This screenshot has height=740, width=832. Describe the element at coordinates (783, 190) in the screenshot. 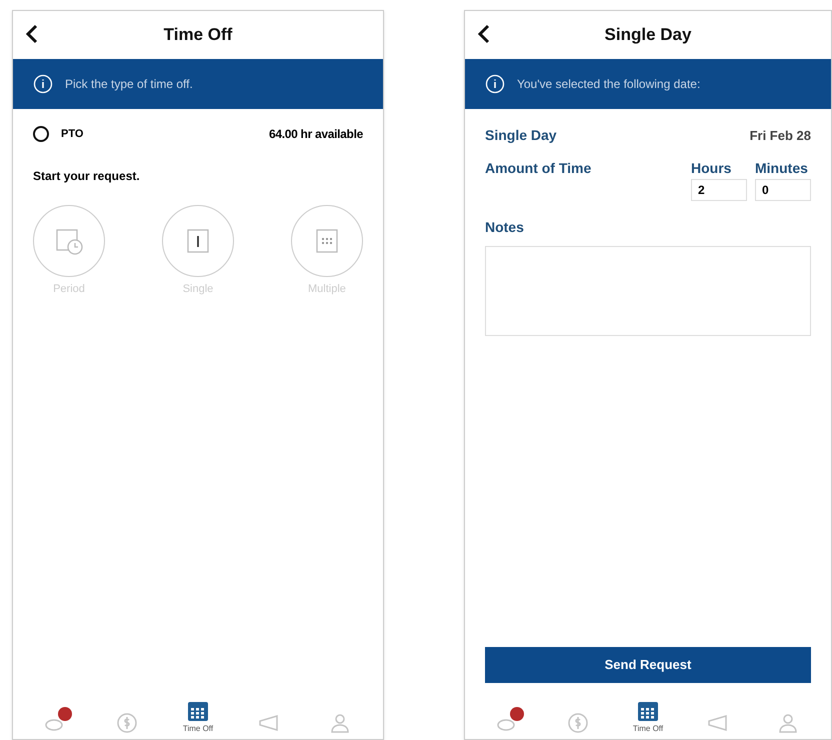

I see `input-field: 0` at that location.